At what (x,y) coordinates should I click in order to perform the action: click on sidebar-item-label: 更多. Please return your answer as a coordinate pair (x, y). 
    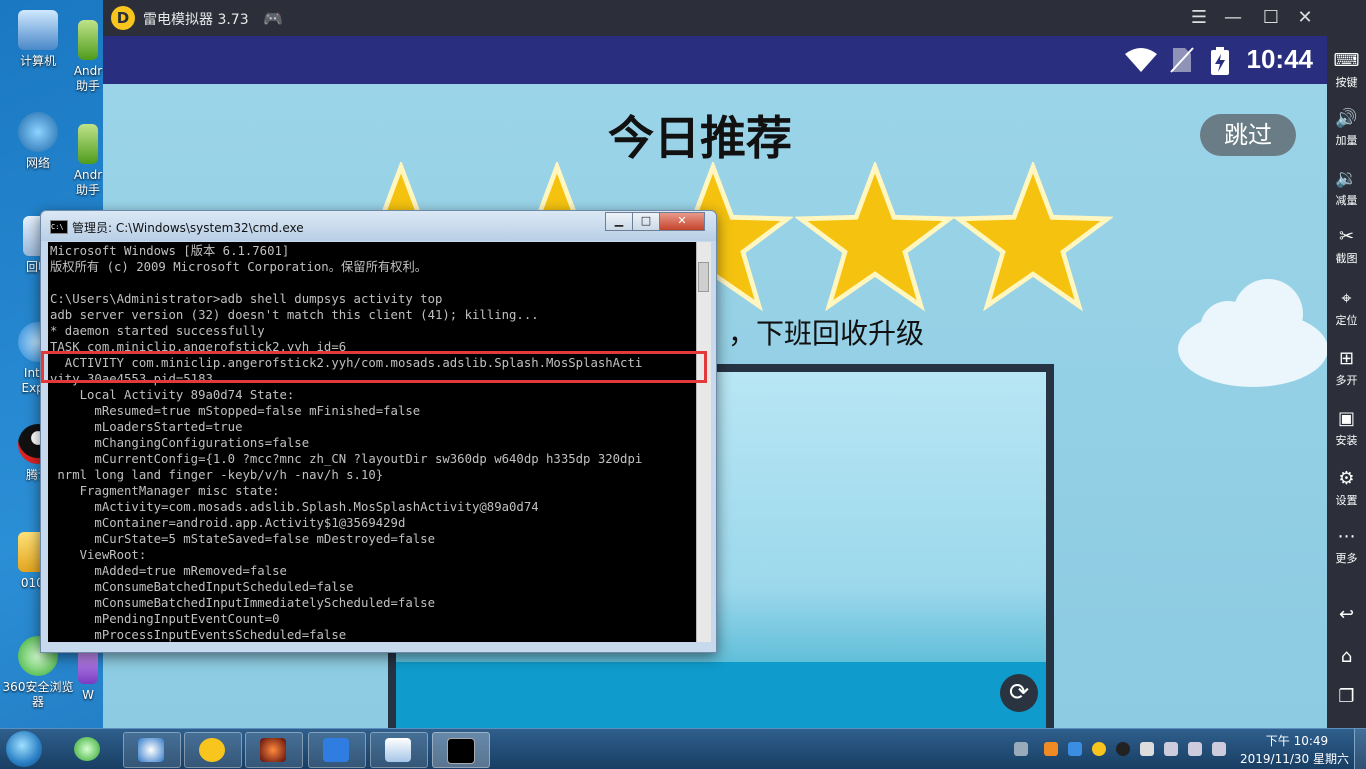
    Looking at the image, I should click on (1346, 558).